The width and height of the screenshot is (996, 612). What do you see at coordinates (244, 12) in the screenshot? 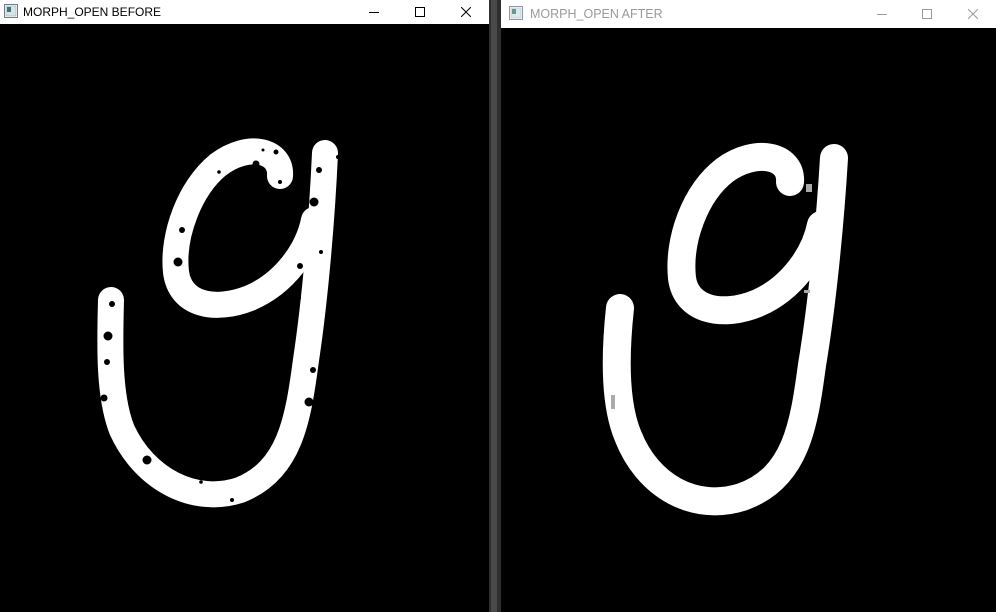
I see `titlebar-before: MORPH_OPEN BEFORE` at bounding box center [244, 12].